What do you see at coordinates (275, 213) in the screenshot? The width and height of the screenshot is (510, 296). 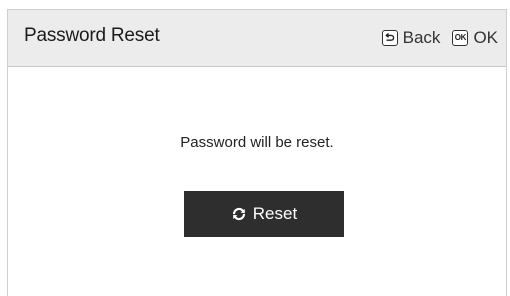 I see `reset-button-label: Reset` at bounding box center [275, 213].